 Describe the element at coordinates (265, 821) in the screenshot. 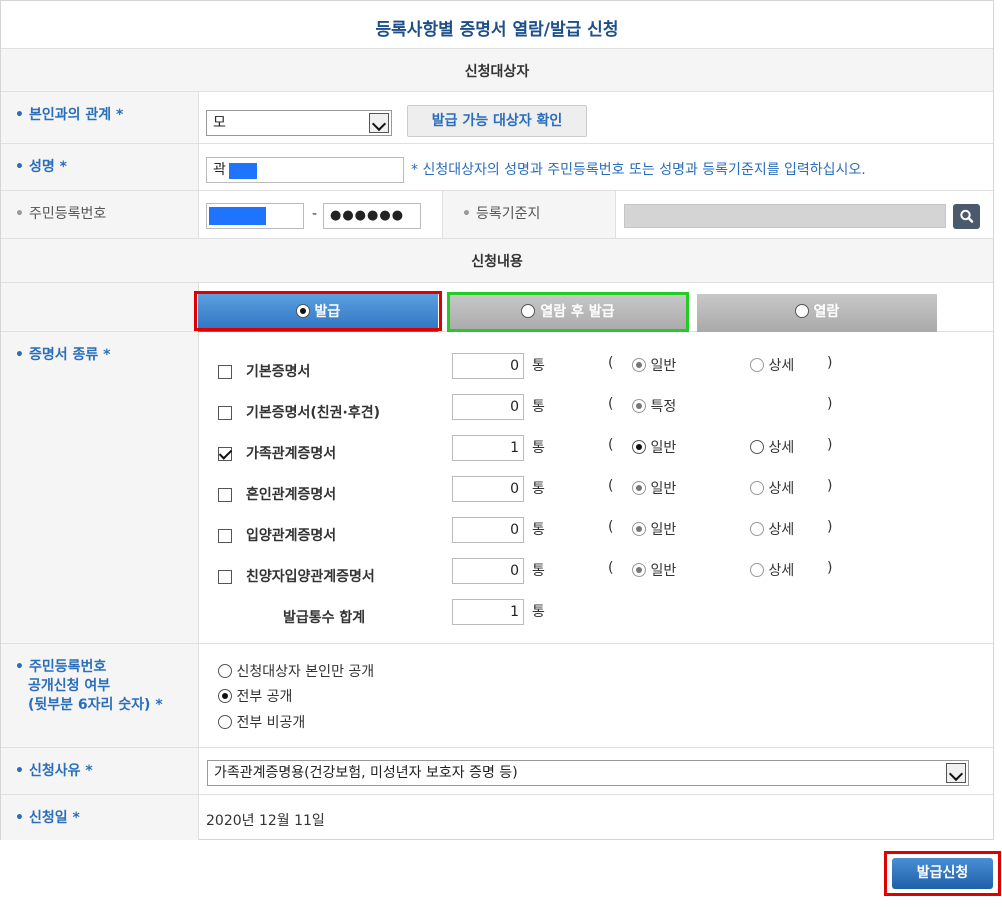

I see `date-value: 2020년 12월 11일` at that location.